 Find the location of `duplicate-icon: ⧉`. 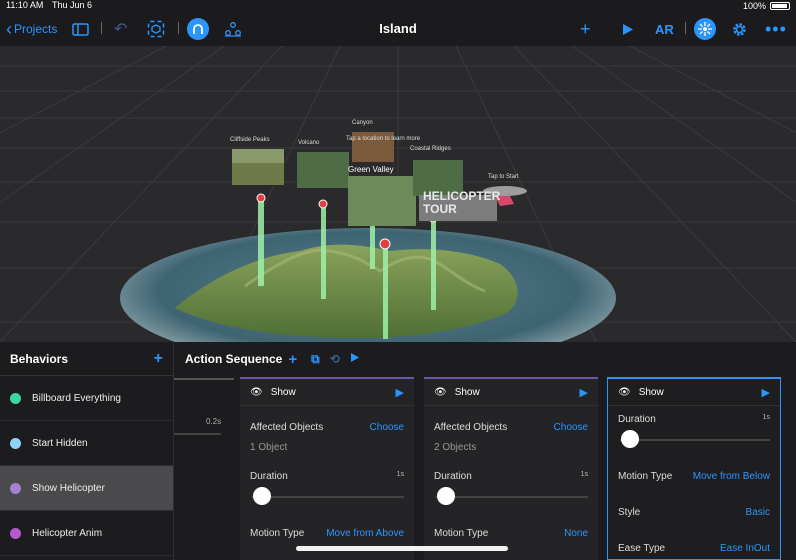

duplicate-icon: ⧉ is located at coordinates (315, 359).